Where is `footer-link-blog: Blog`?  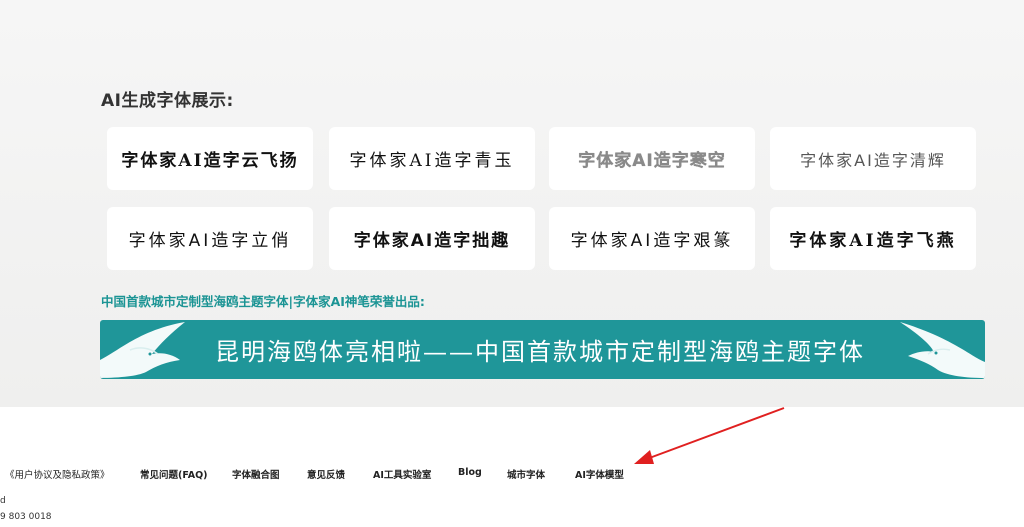
footer-link-blog: Blog is located at coordinates (470, 472).